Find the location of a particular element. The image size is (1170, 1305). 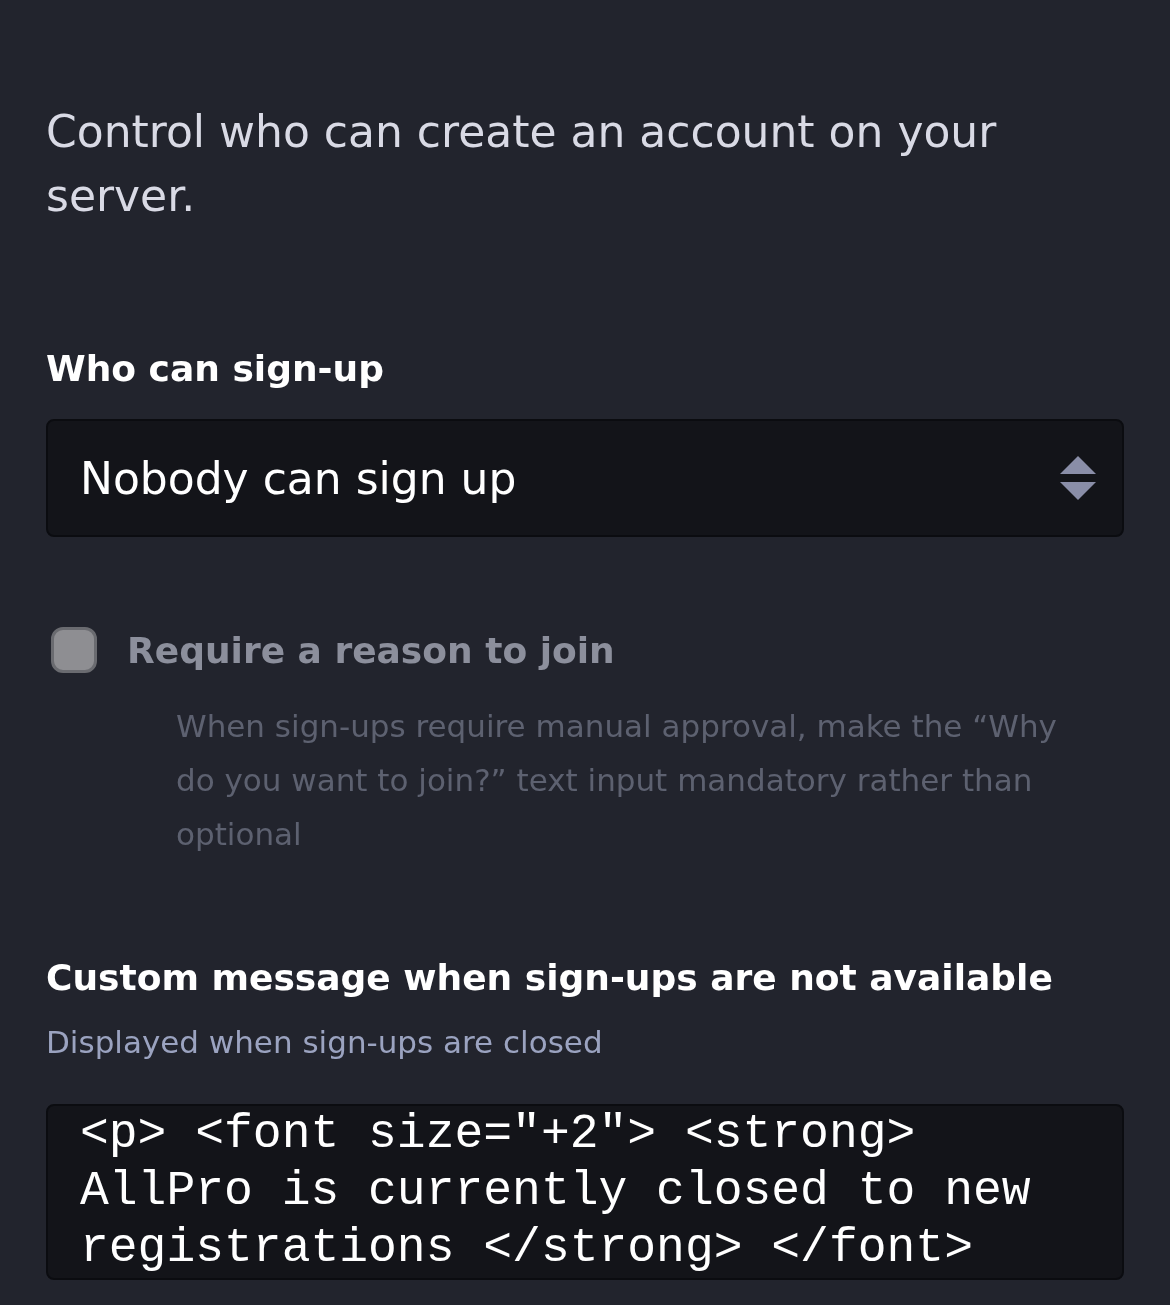

sort-arrows-icon is located at coordinates (1078, 478).